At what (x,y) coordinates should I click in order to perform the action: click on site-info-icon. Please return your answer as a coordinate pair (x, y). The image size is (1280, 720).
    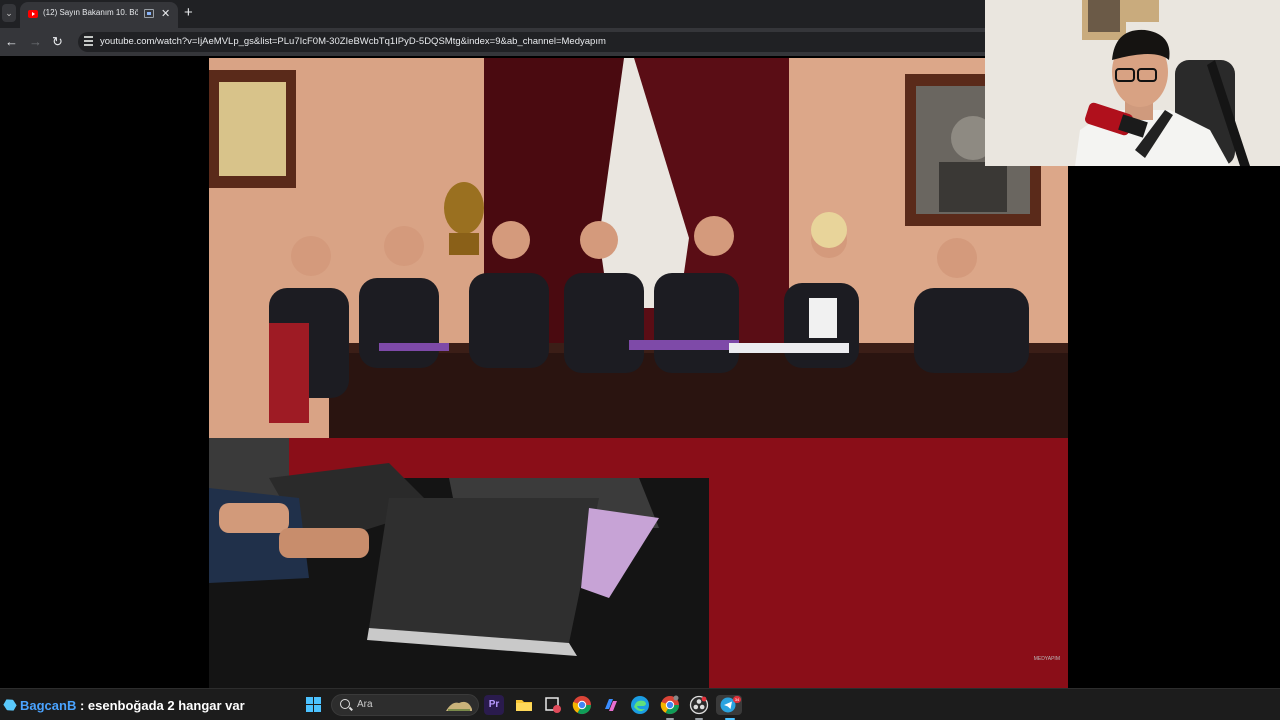
    Looking at the image, I should click on (88, 42).